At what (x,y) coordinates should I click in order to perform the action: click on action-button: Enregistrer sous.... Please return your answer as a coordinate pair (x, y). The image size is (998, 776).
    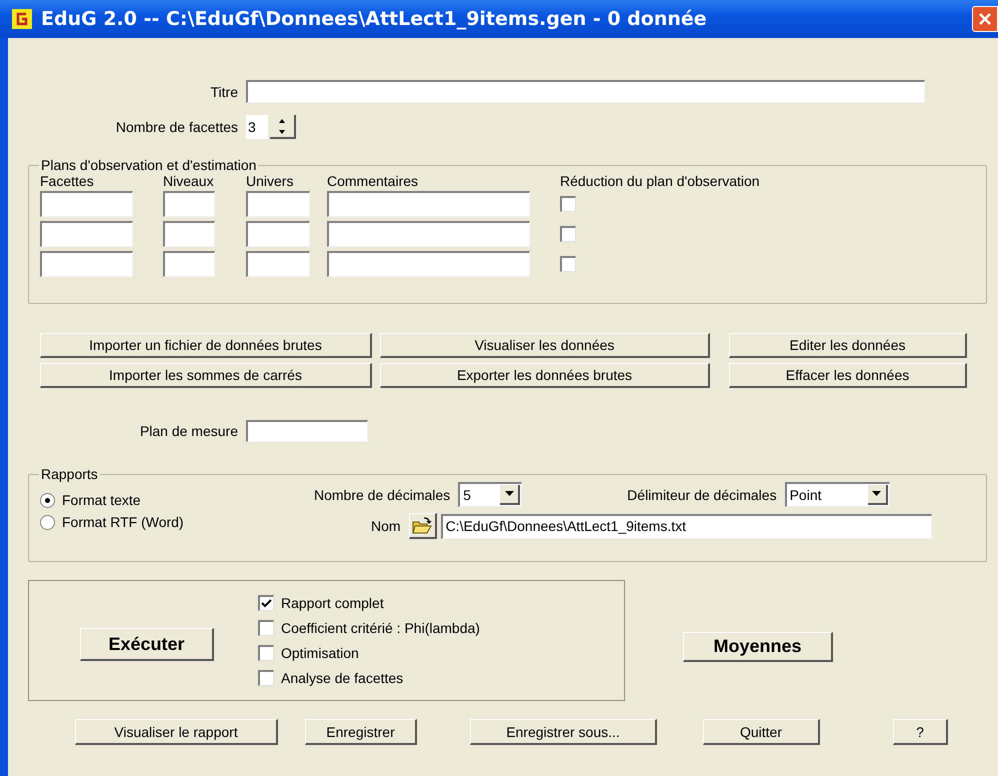
    Looking at the image, I should click on (563, 732).